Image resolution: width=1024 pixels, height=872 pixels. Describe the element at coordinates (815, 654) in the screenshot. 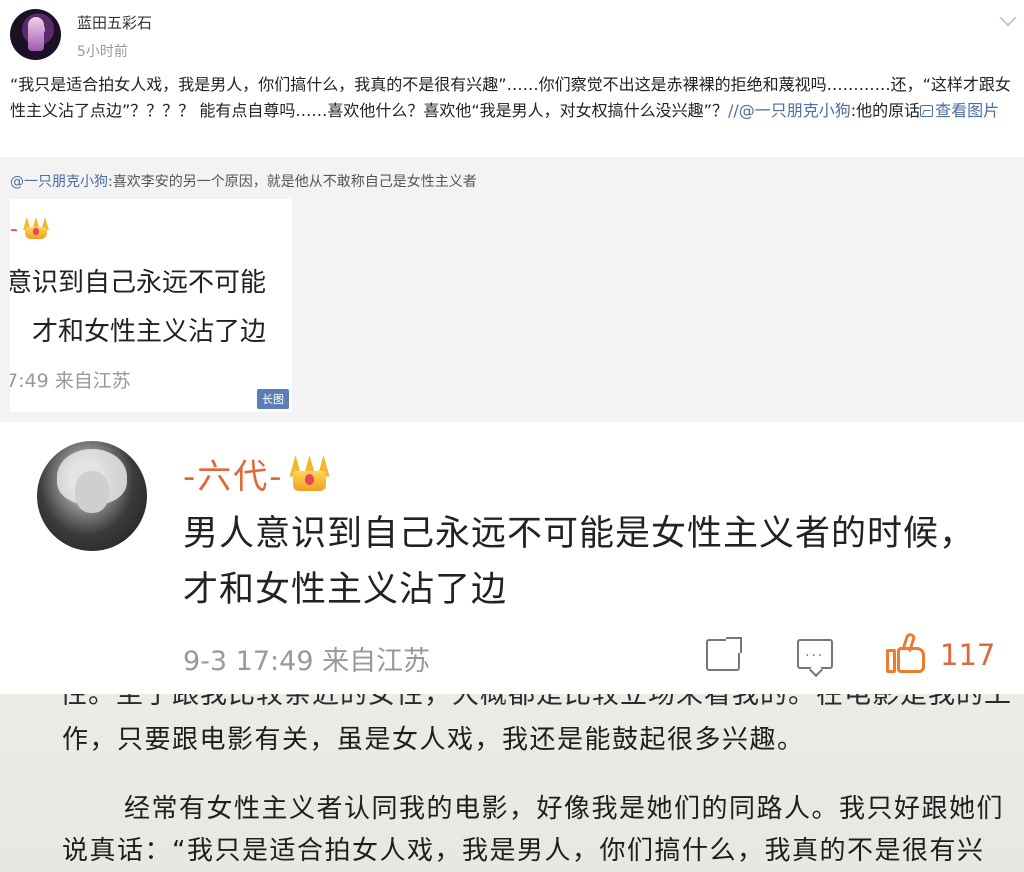

I see `comment-icon: ···` at that location.